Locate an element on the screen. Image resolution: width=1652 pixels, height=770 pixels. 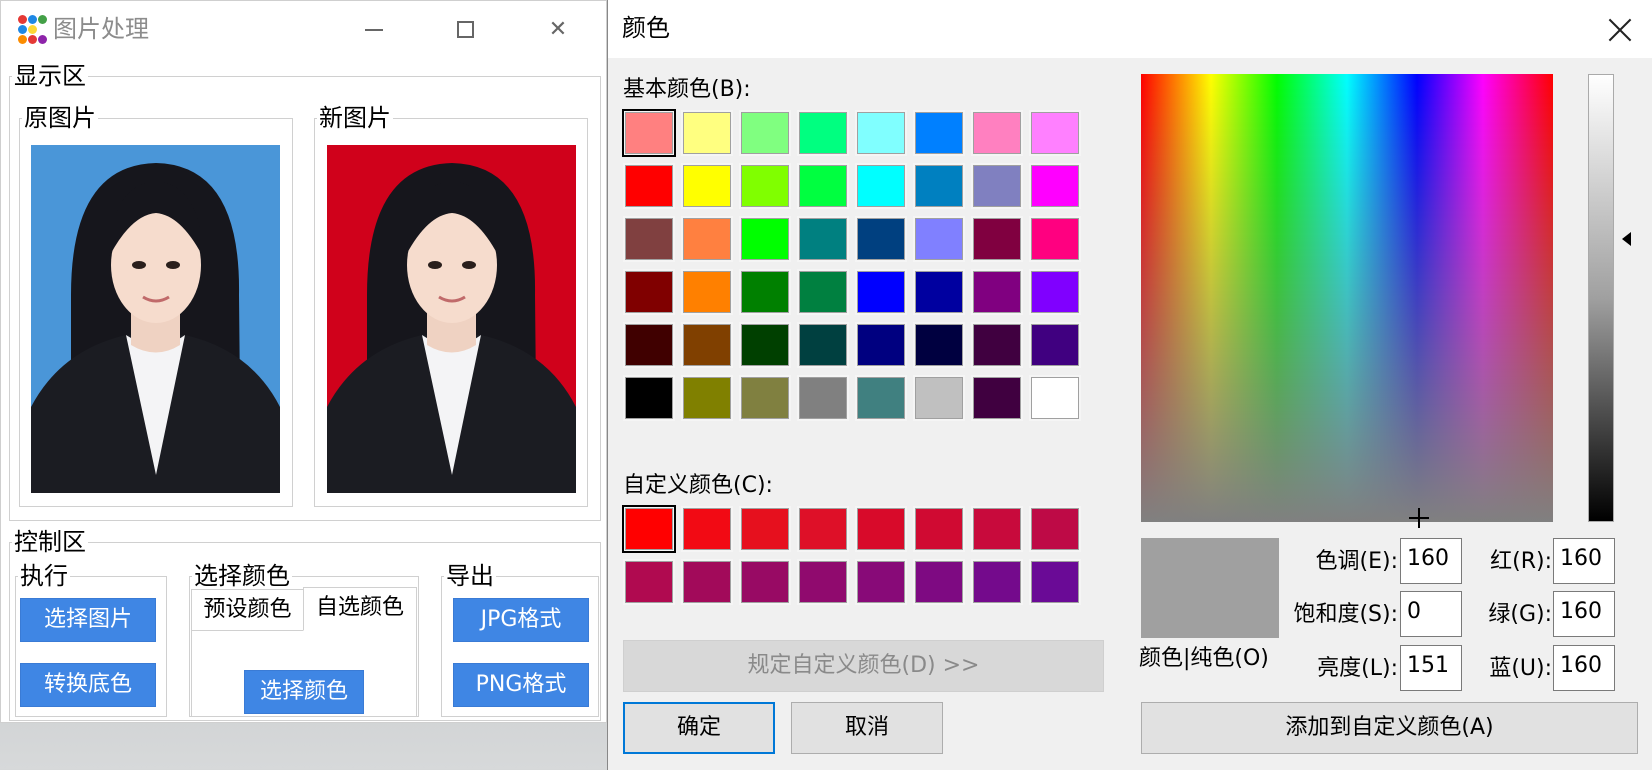
export-jpg-button: JPG格式 is located at coordinates (521, 620).